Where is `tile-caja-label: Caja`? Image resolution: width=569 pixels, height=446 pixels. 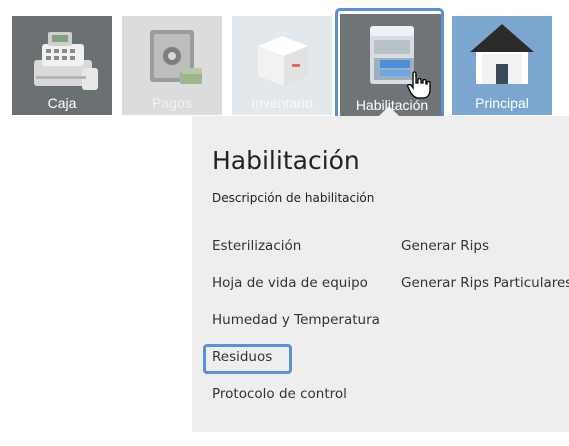
tile-caja-label: Caja is located at coordinates (62, 103).